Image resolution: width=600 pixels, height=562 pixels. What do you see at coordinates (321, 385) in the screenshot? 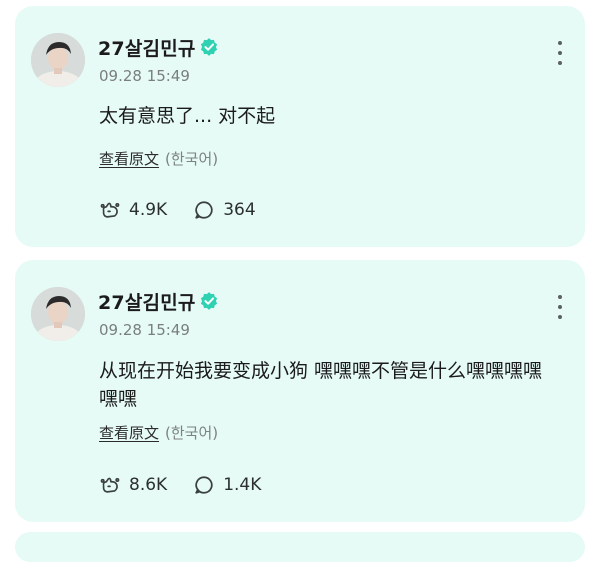
I see `post-text: 从现在开始我要变成小狗 嘿嘿嘿不管是什么嘿嘿嘿嘿嘿嘿` at bounding box center [321, 385].